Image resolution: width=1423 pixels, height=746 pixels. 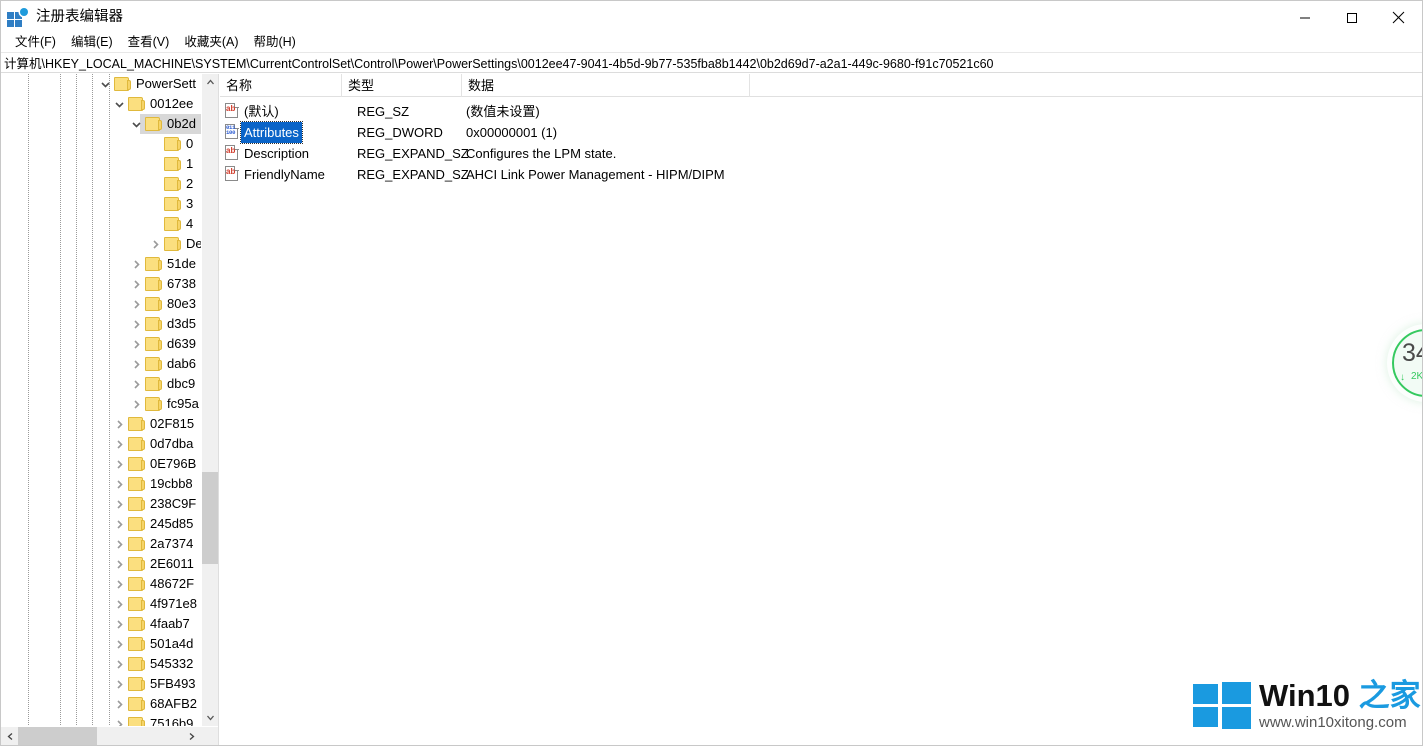 What do you see at coordinates (274, 42) in the screenshot?
I see `menu-item-help: 帮助(H)` at bounding box center [274, 42].